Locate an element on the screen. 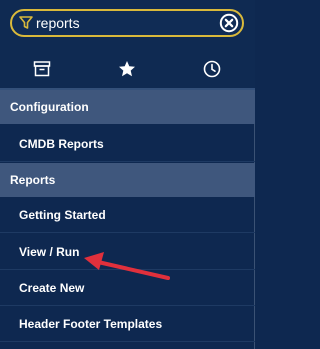 Image resolution: width=320 pixels, height=349 pixels. tab-all-applications is located at coordinates (42, 69).